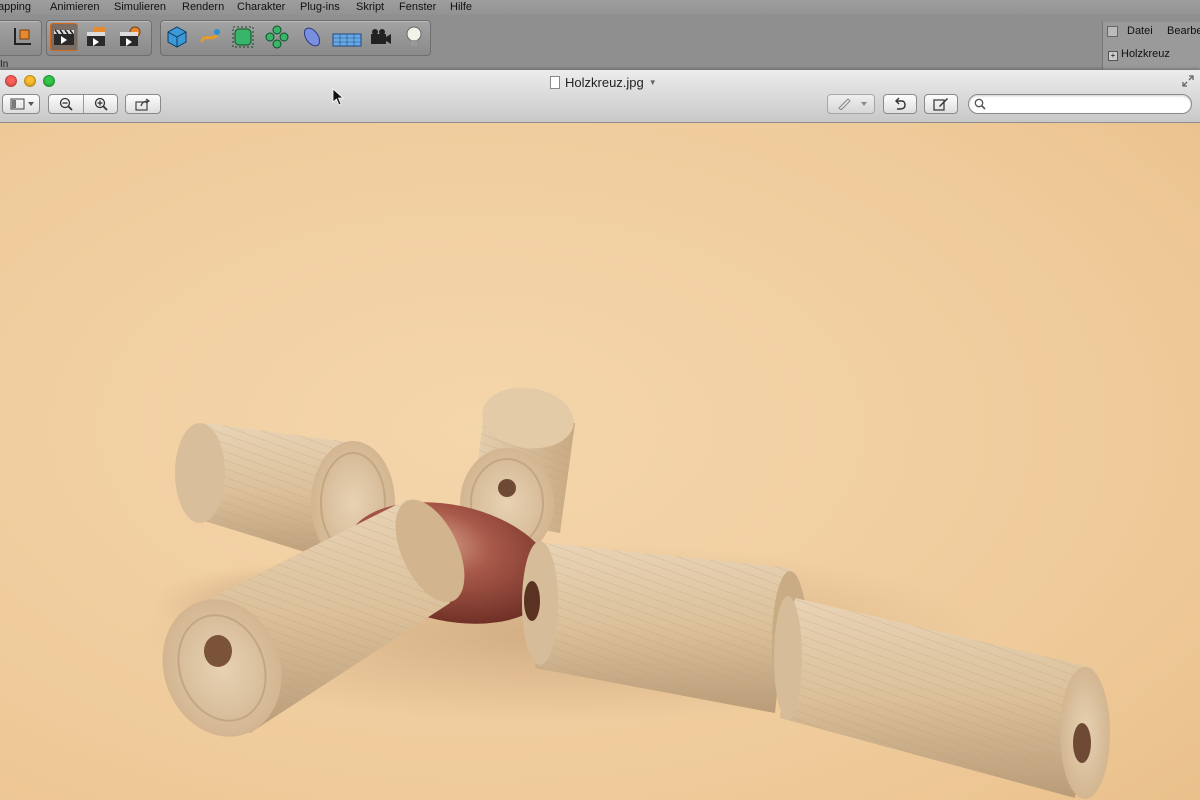 The image size is (1200, 800). I want to click on toolbar-group-coordinates, so click(21, 38).